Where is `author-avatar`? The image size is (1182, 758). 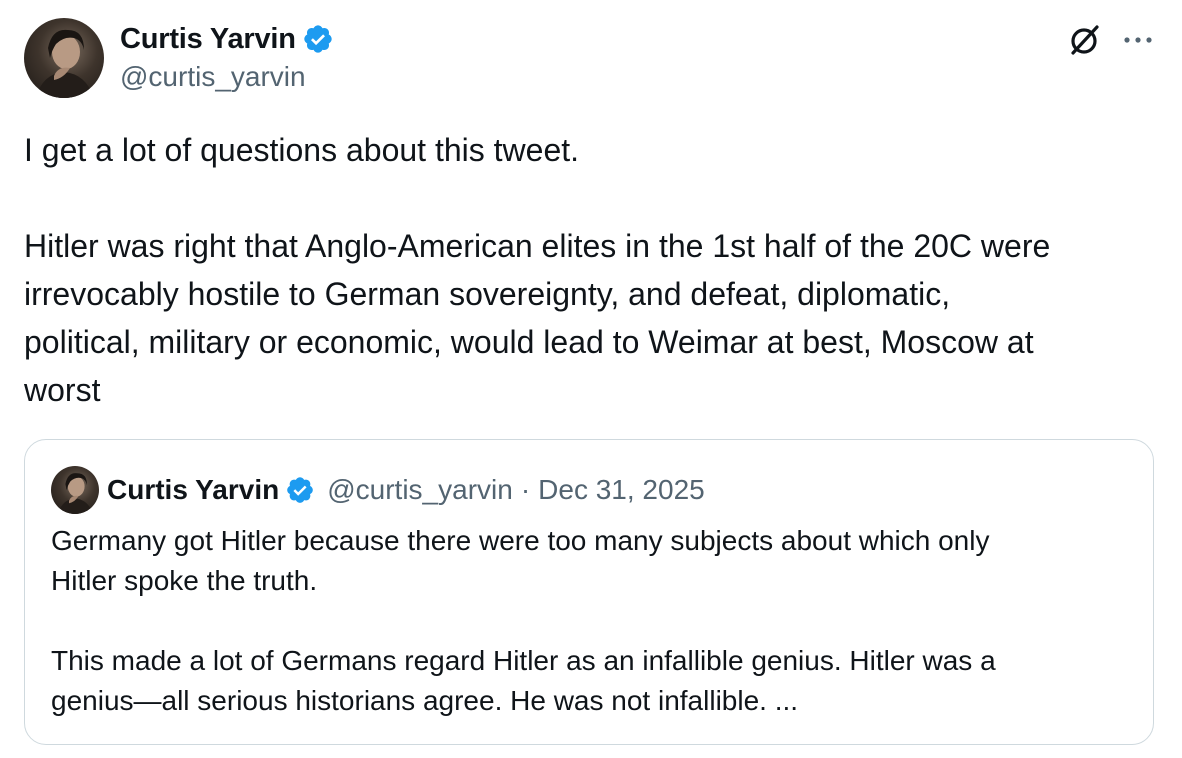 author-avatar is located at coordinates (64, 58).